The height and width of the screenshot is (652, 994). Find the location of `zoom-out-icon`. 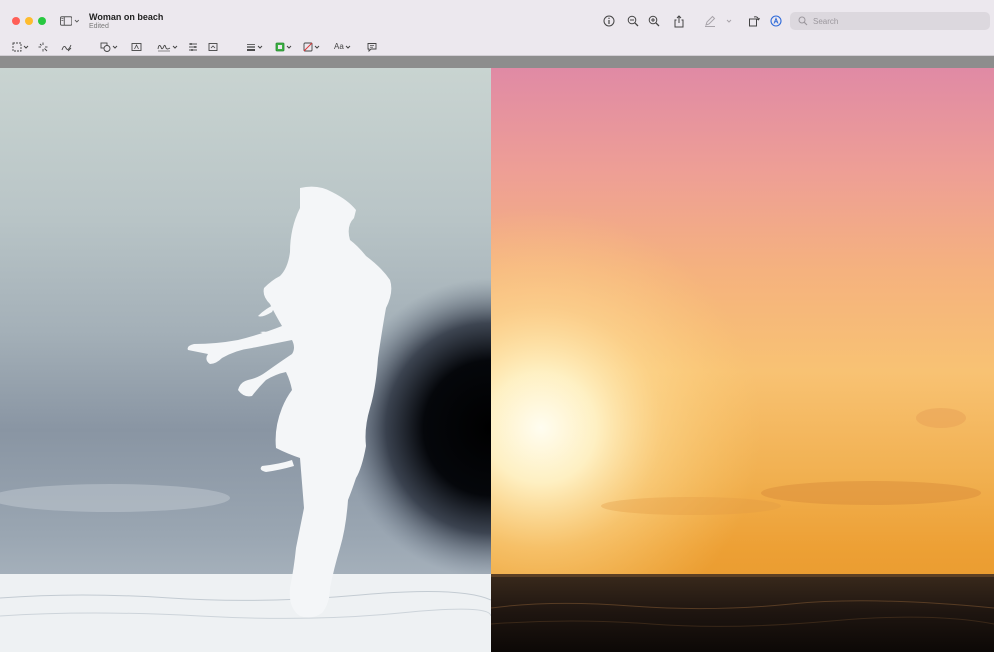

zoom-out-icon is located at coordinates (633, 21).